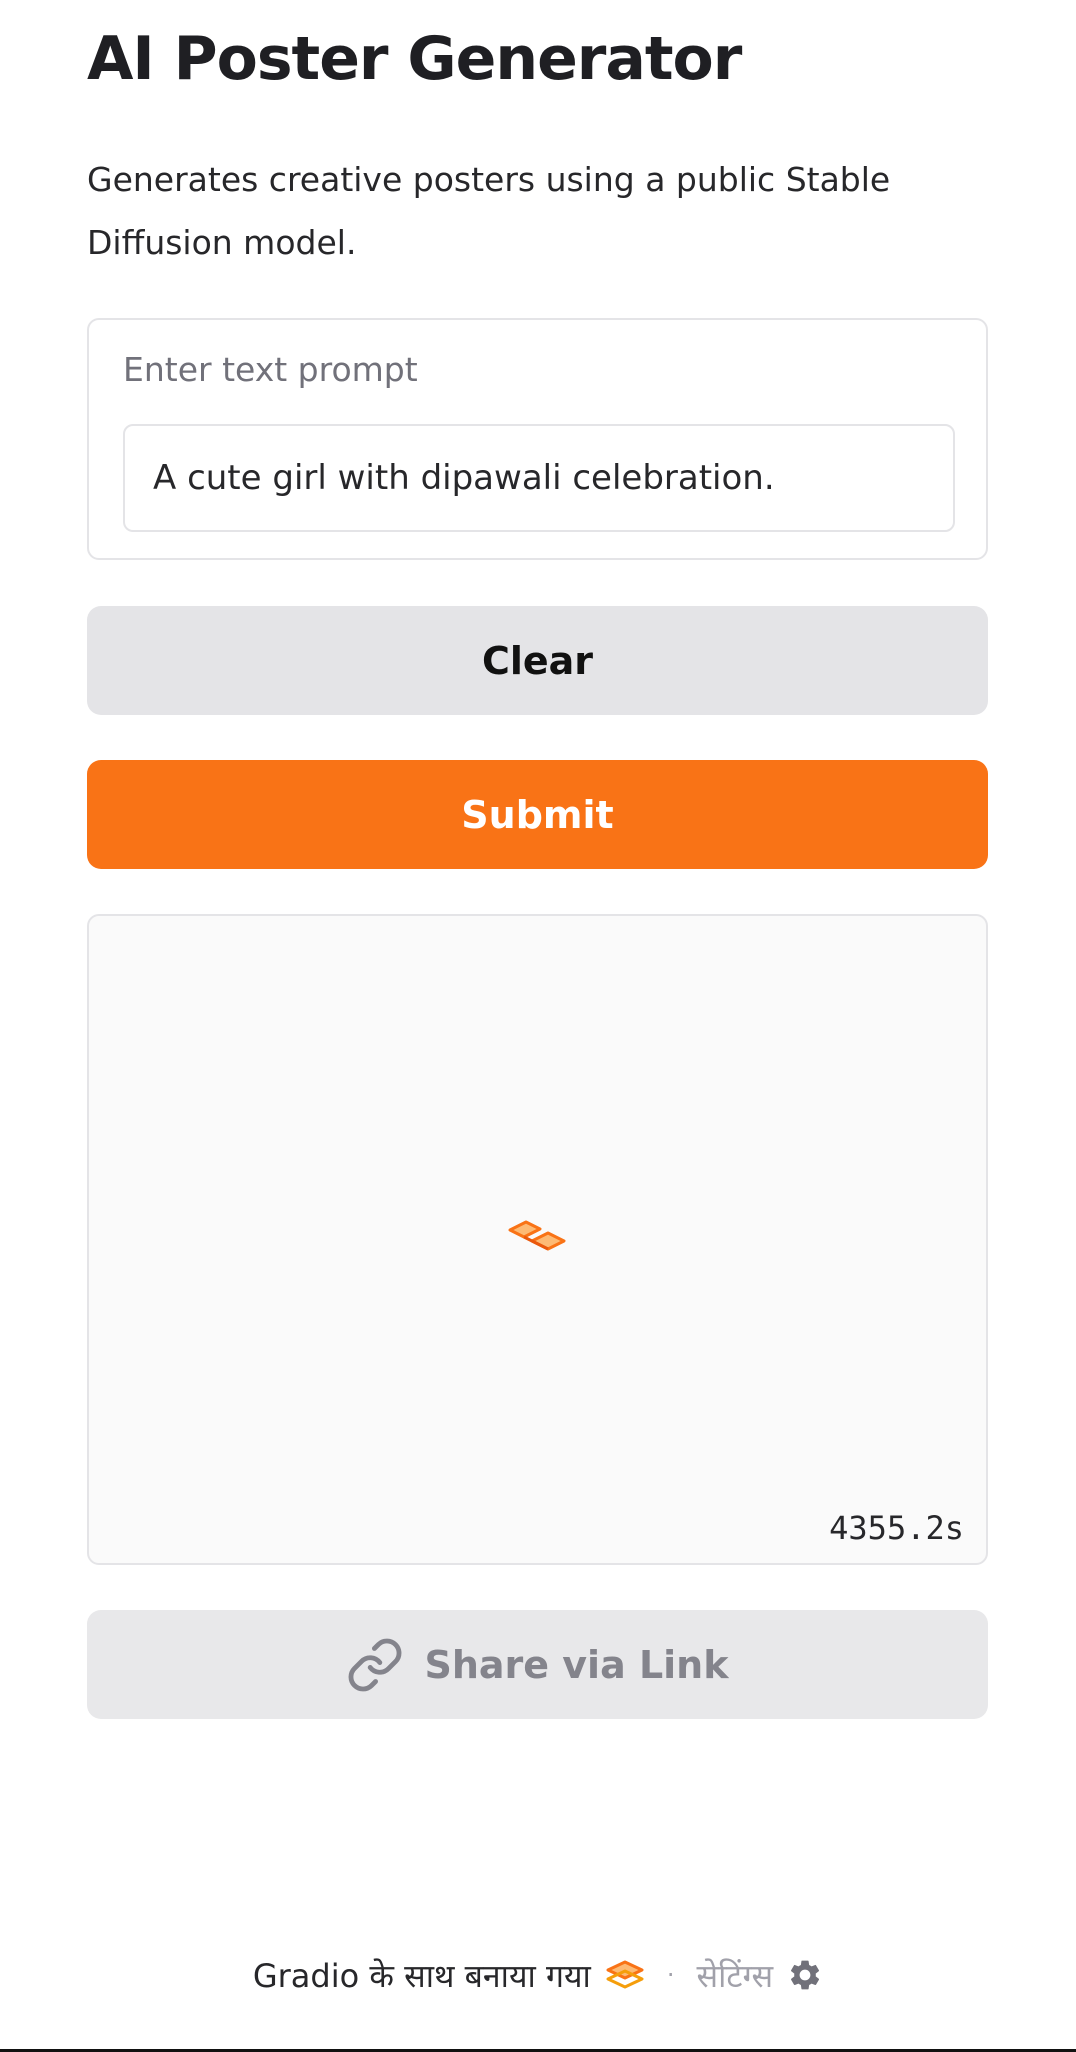  What do you see at coordinates (576, 1664) in the screenshot?
I see `share-button-label: Share via Link` at bounding box center [576, 1664].